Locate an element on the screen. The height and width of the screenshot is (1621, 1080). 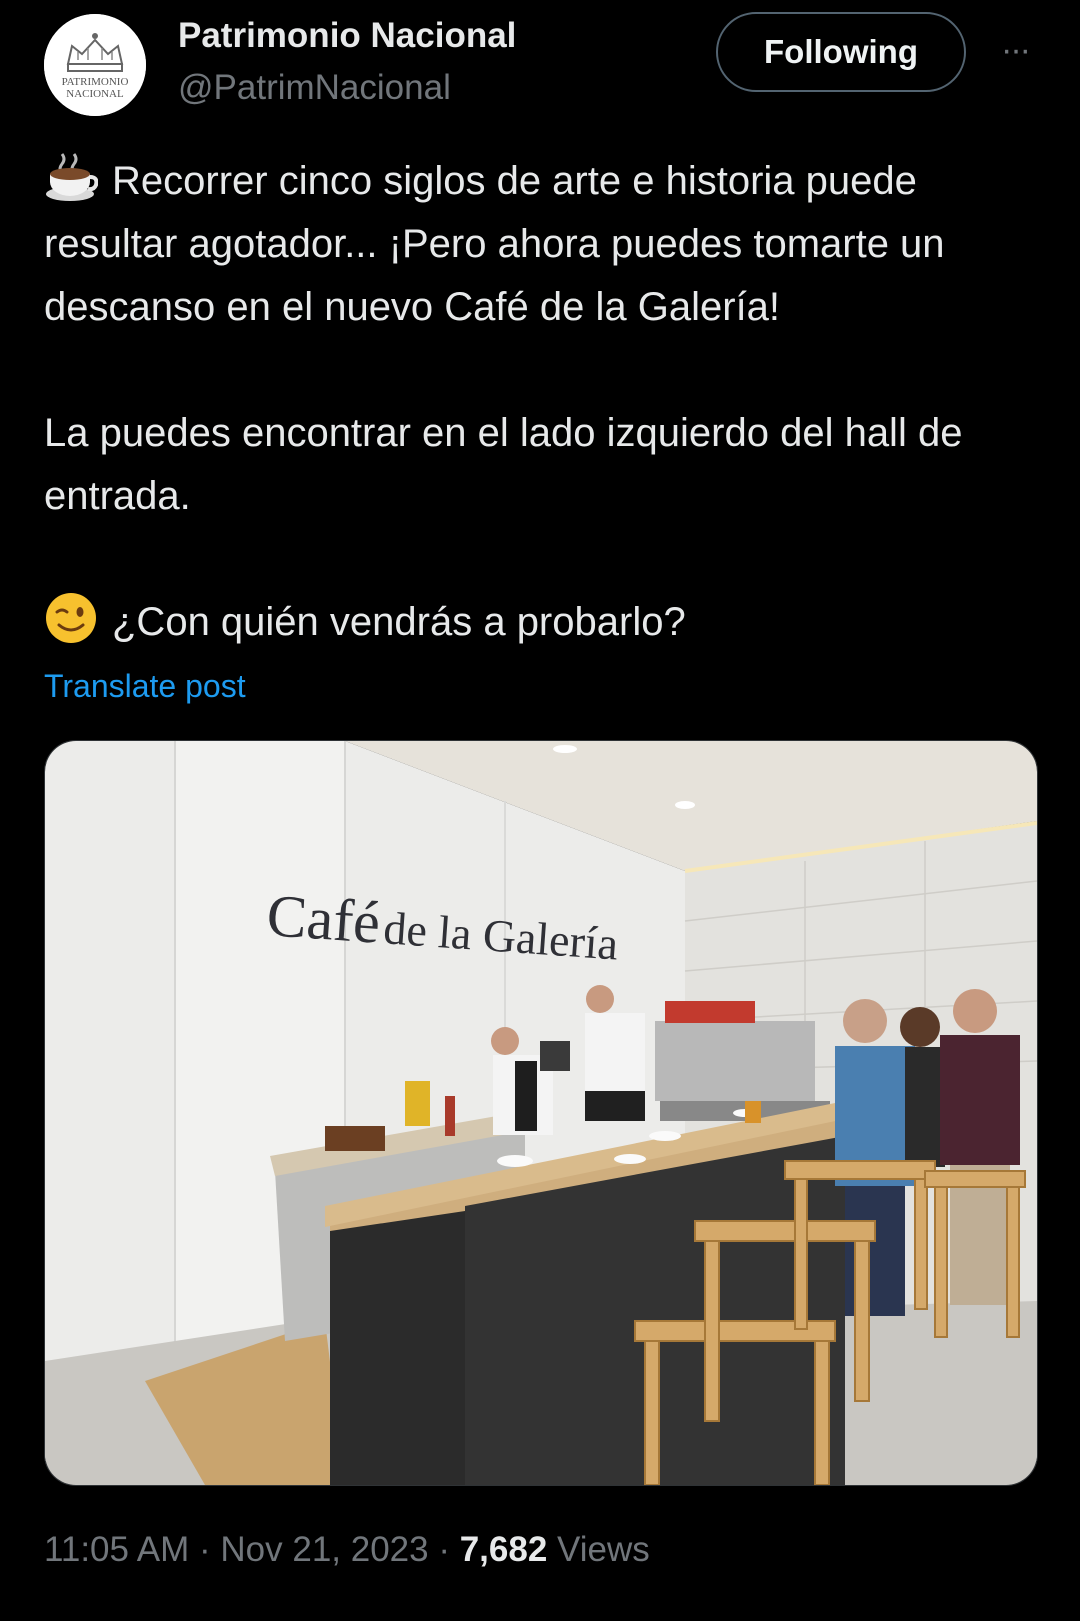
post-time: 11:05 AM is located at coordinates (116, 1549).